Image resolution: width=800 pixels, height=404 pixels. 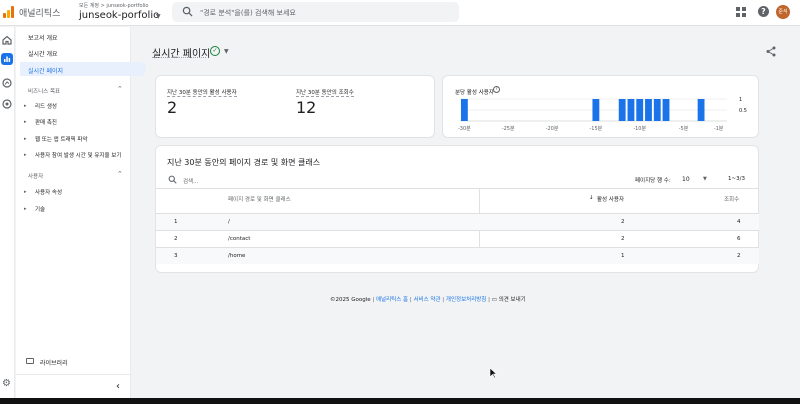 What do you see at coordinates (7, 104) in the screenshot?
I see `advertising-icon` at bounding box center [7, 104].